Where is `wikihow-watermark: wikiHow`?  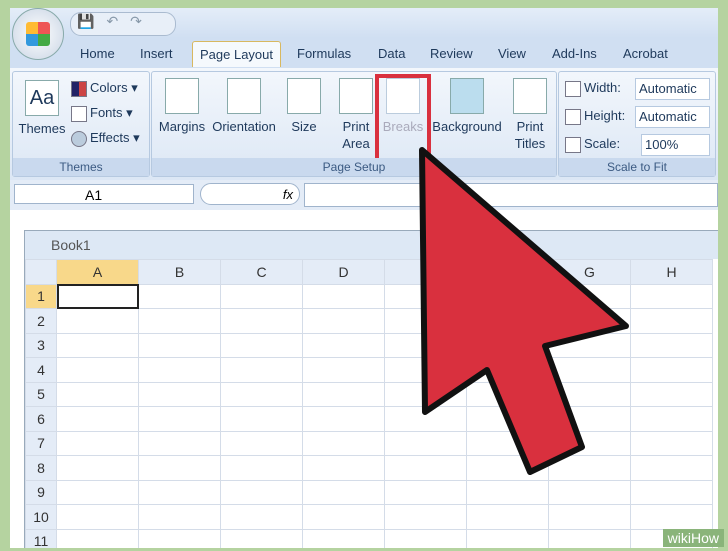 wikihow-watermark: wikiHow is located at coordinates (693, 538).